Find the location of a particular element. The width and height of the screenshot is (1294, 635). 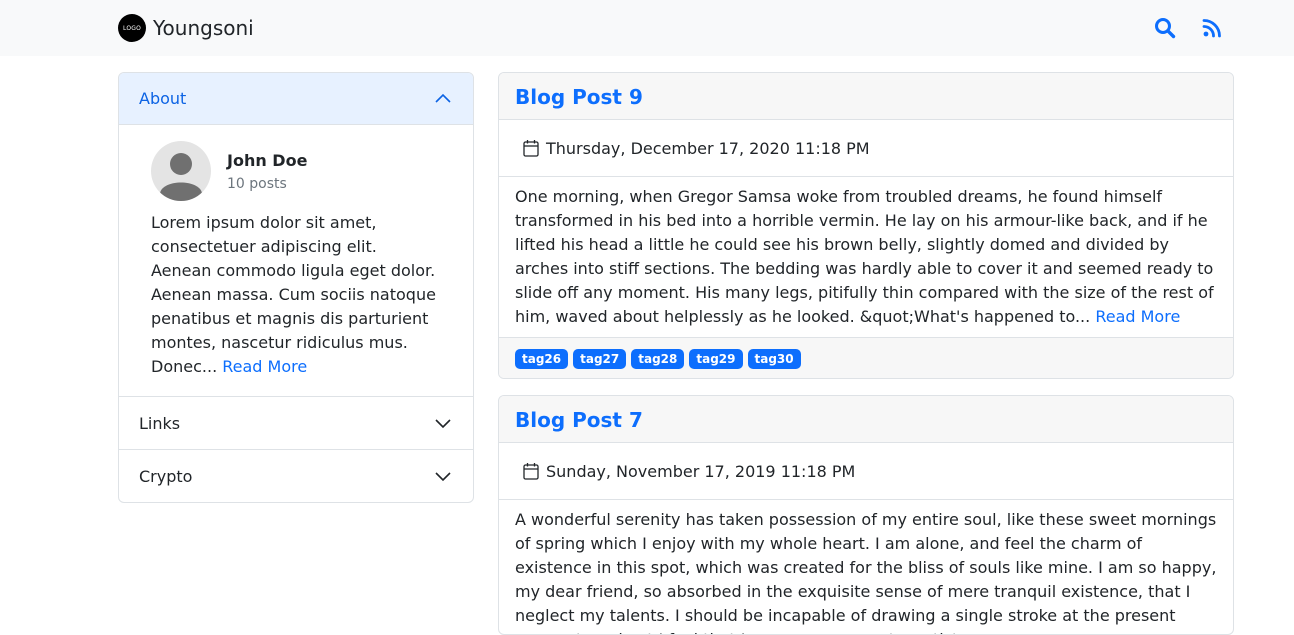

rss-icon is located at coordinates (1213, 28).